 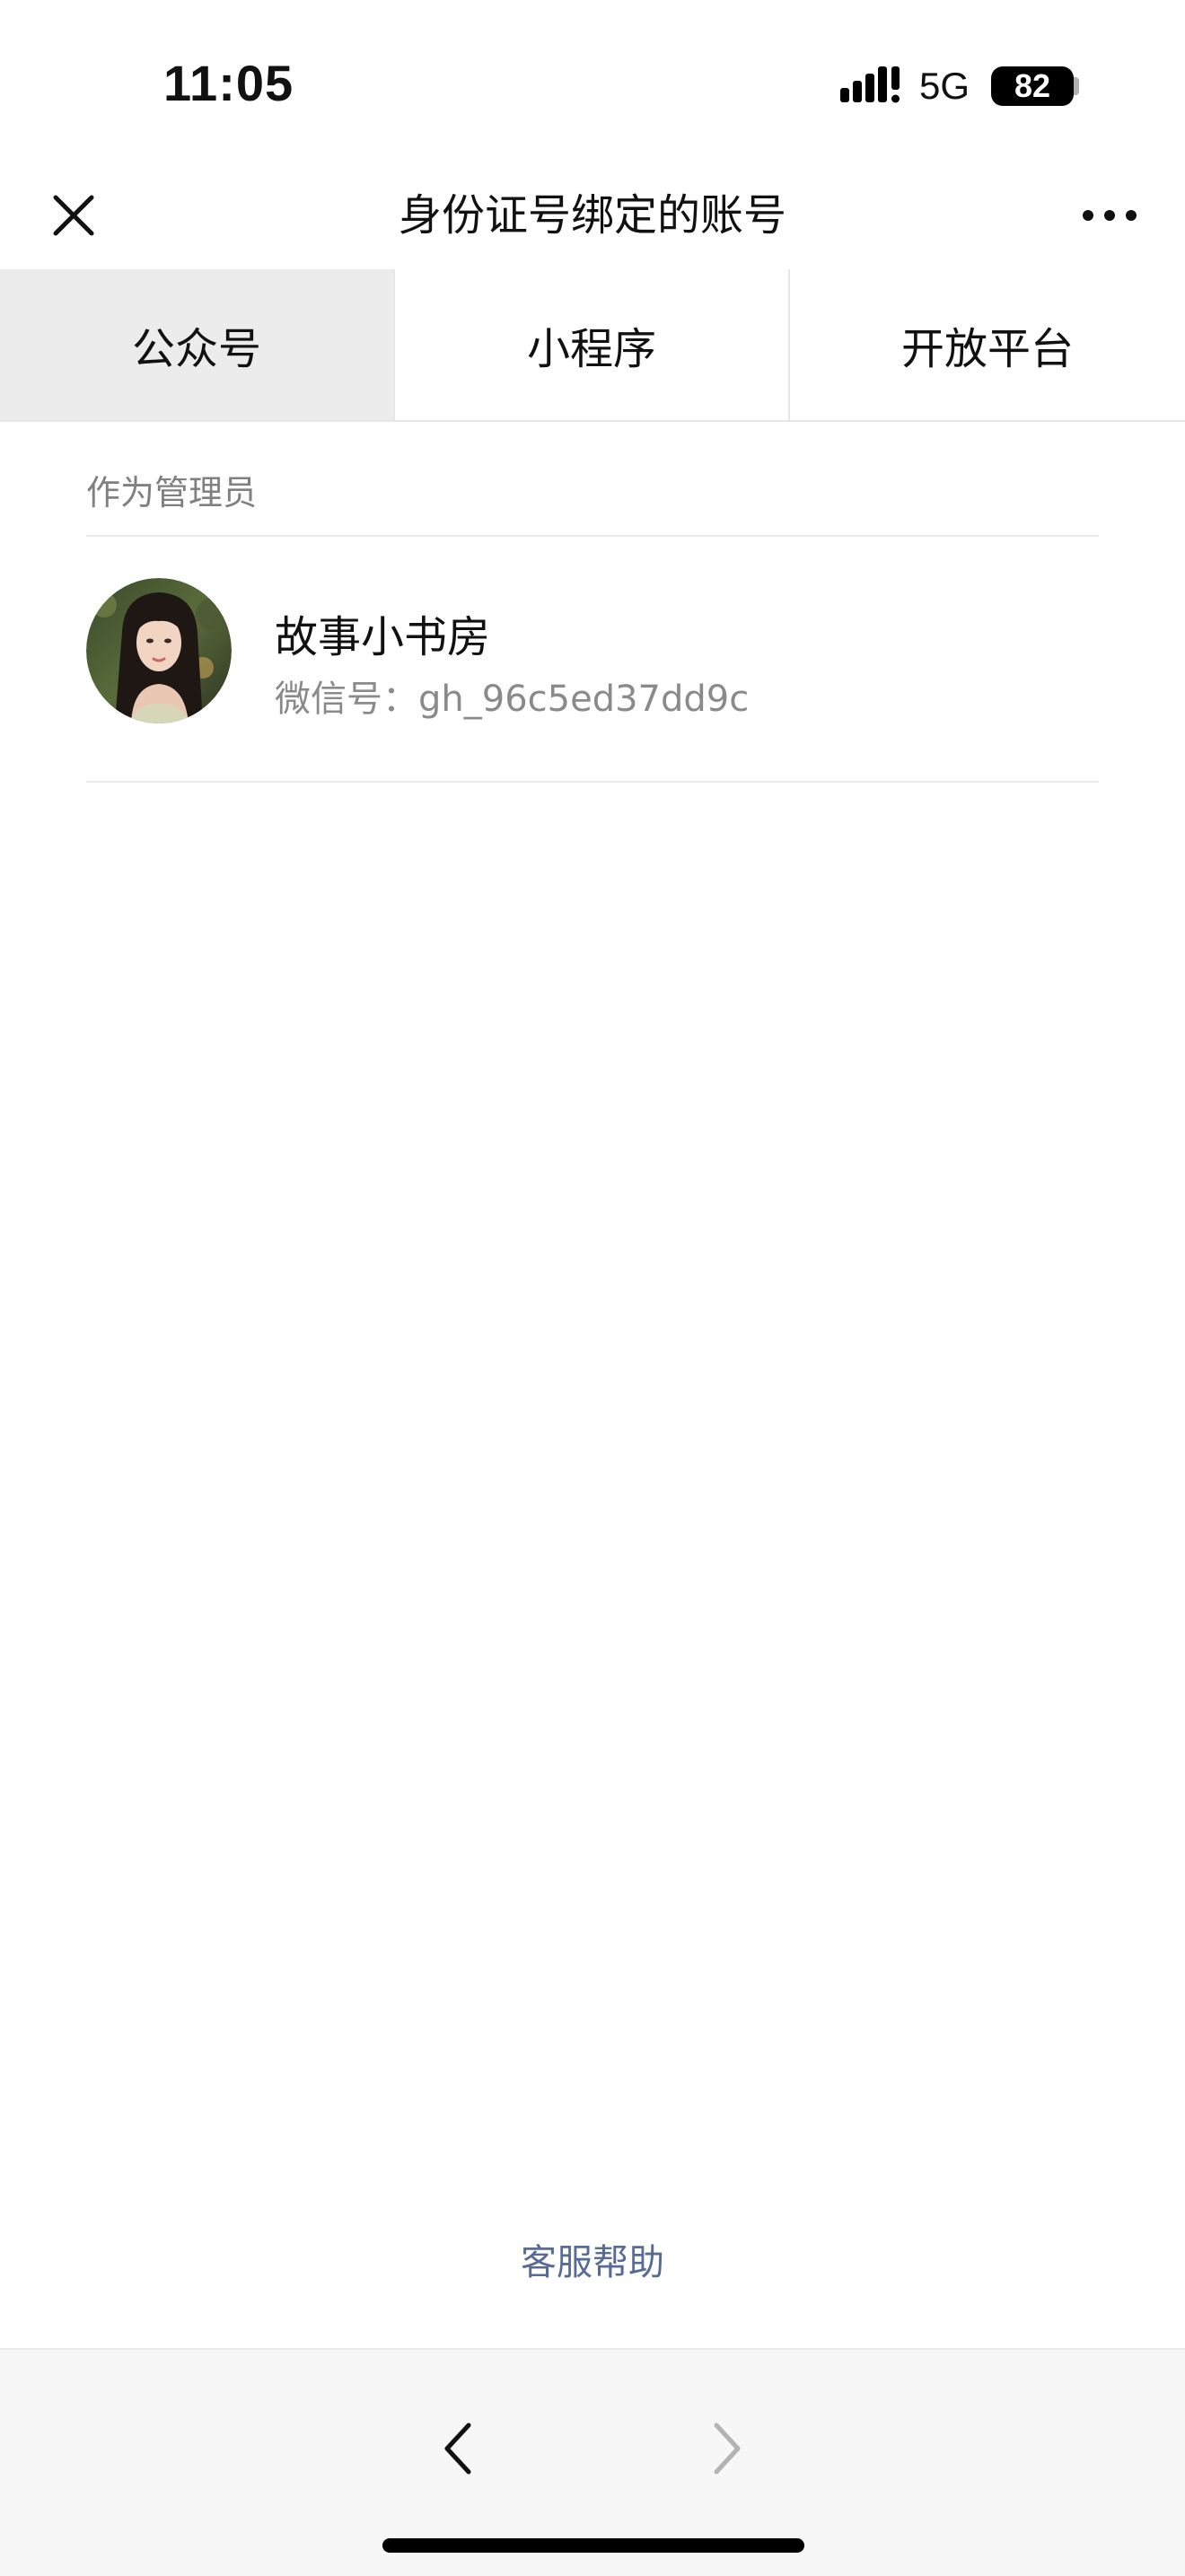 I want to click on chevron-right-icon, so click(x=727, y=2448).